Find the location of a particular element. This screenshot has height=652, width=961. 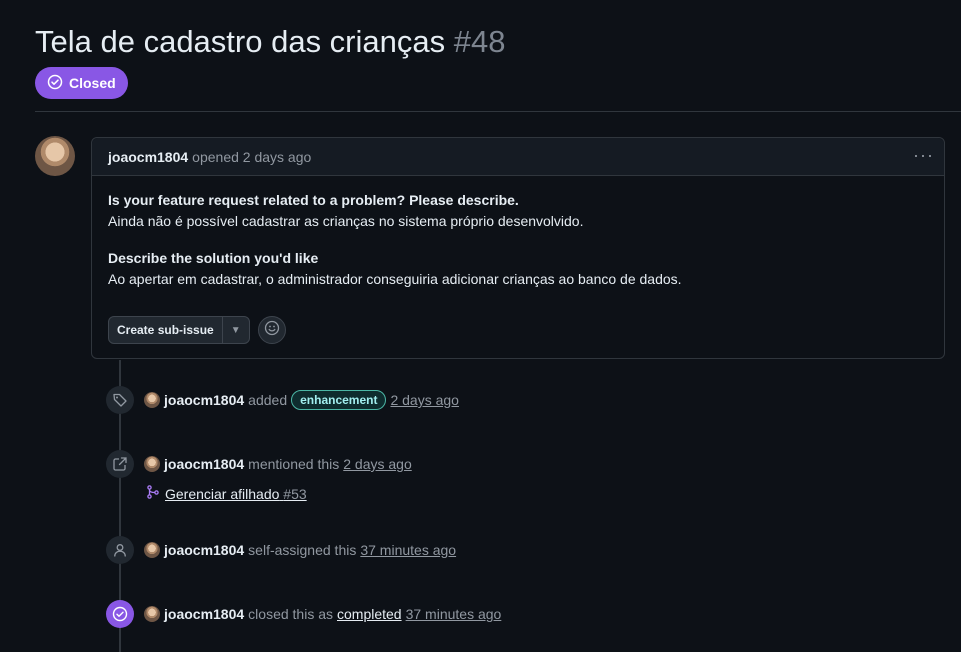

timeline-event-mentioned: joaocm1804 mentioned this 2 days ago is located at coordinates (259, 464).